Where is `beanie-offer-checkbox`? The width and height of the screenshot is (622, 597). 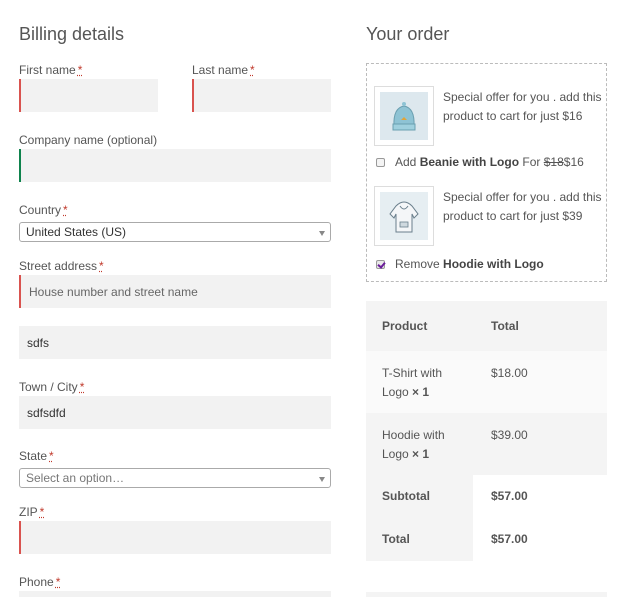
beanie-offer-checkbox is located at coordinates (380, 162).